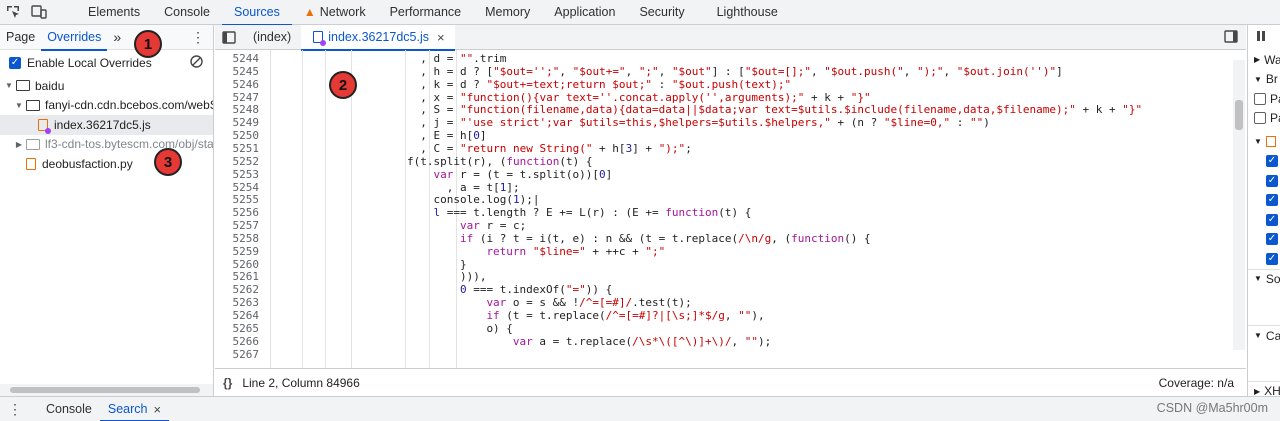  Describe the element at coordinates (730, 162) in the screenshot. I see `code-line: 5252 f(t.split(r), (function(t) {` at that location.